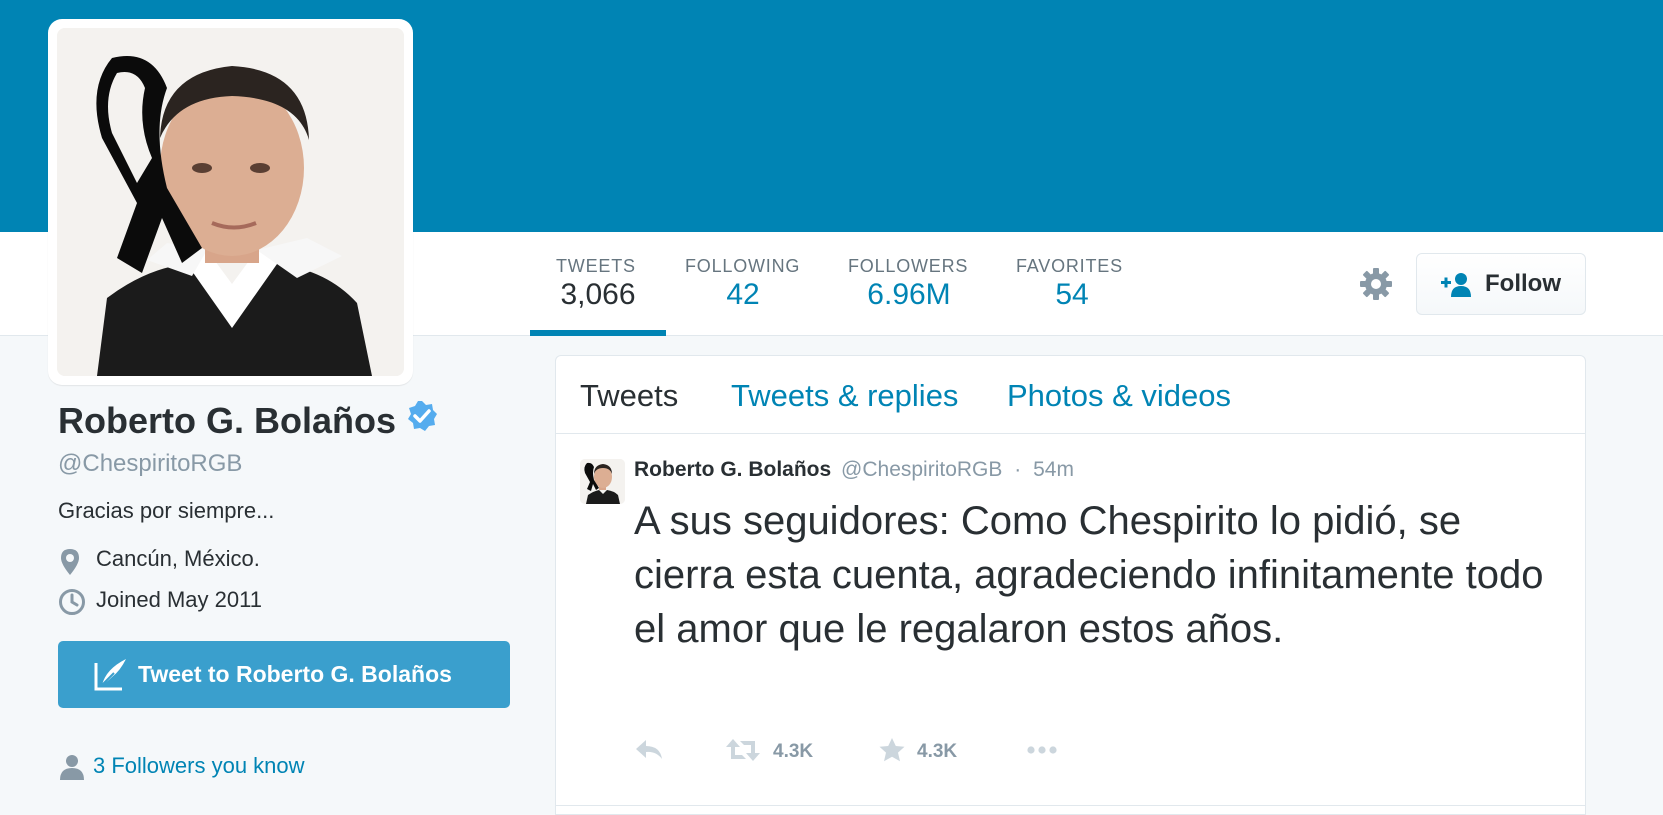 Image resolution: width=1663 pixels, height=815 pixels. What do you see at coordinates (1072, 294) in the screenshot?
I see `stat-value: 54` at bounding box center [1072, 294].